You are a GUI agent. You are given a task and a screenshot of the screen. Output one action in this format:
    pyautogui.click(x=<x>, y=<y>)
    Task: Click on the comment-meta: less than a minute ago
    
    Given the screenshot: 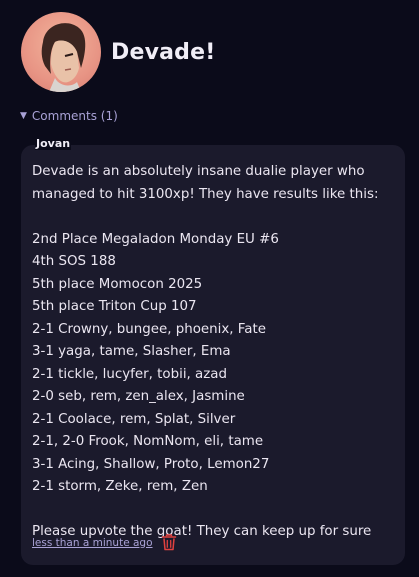 What is the action you would take?
    pyautogui.click(x=104, y=542)
    